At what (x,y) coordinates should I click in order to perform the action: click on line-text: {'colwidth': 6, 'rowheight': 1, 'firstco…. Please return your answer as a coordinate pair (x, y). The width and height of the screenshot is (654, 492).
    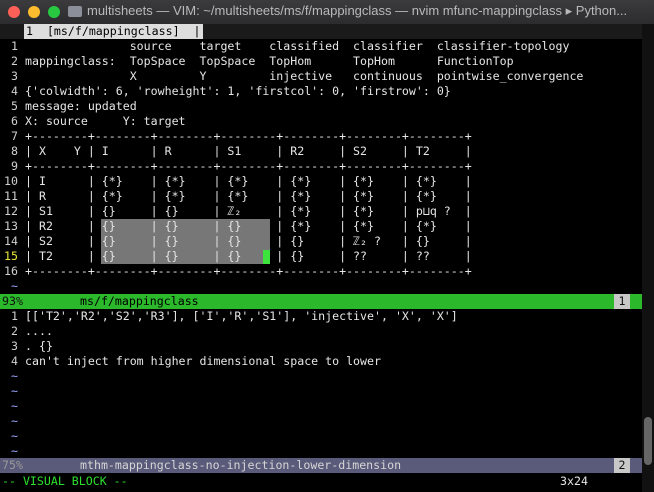
    Looking at the image, I should click on (238, 91).